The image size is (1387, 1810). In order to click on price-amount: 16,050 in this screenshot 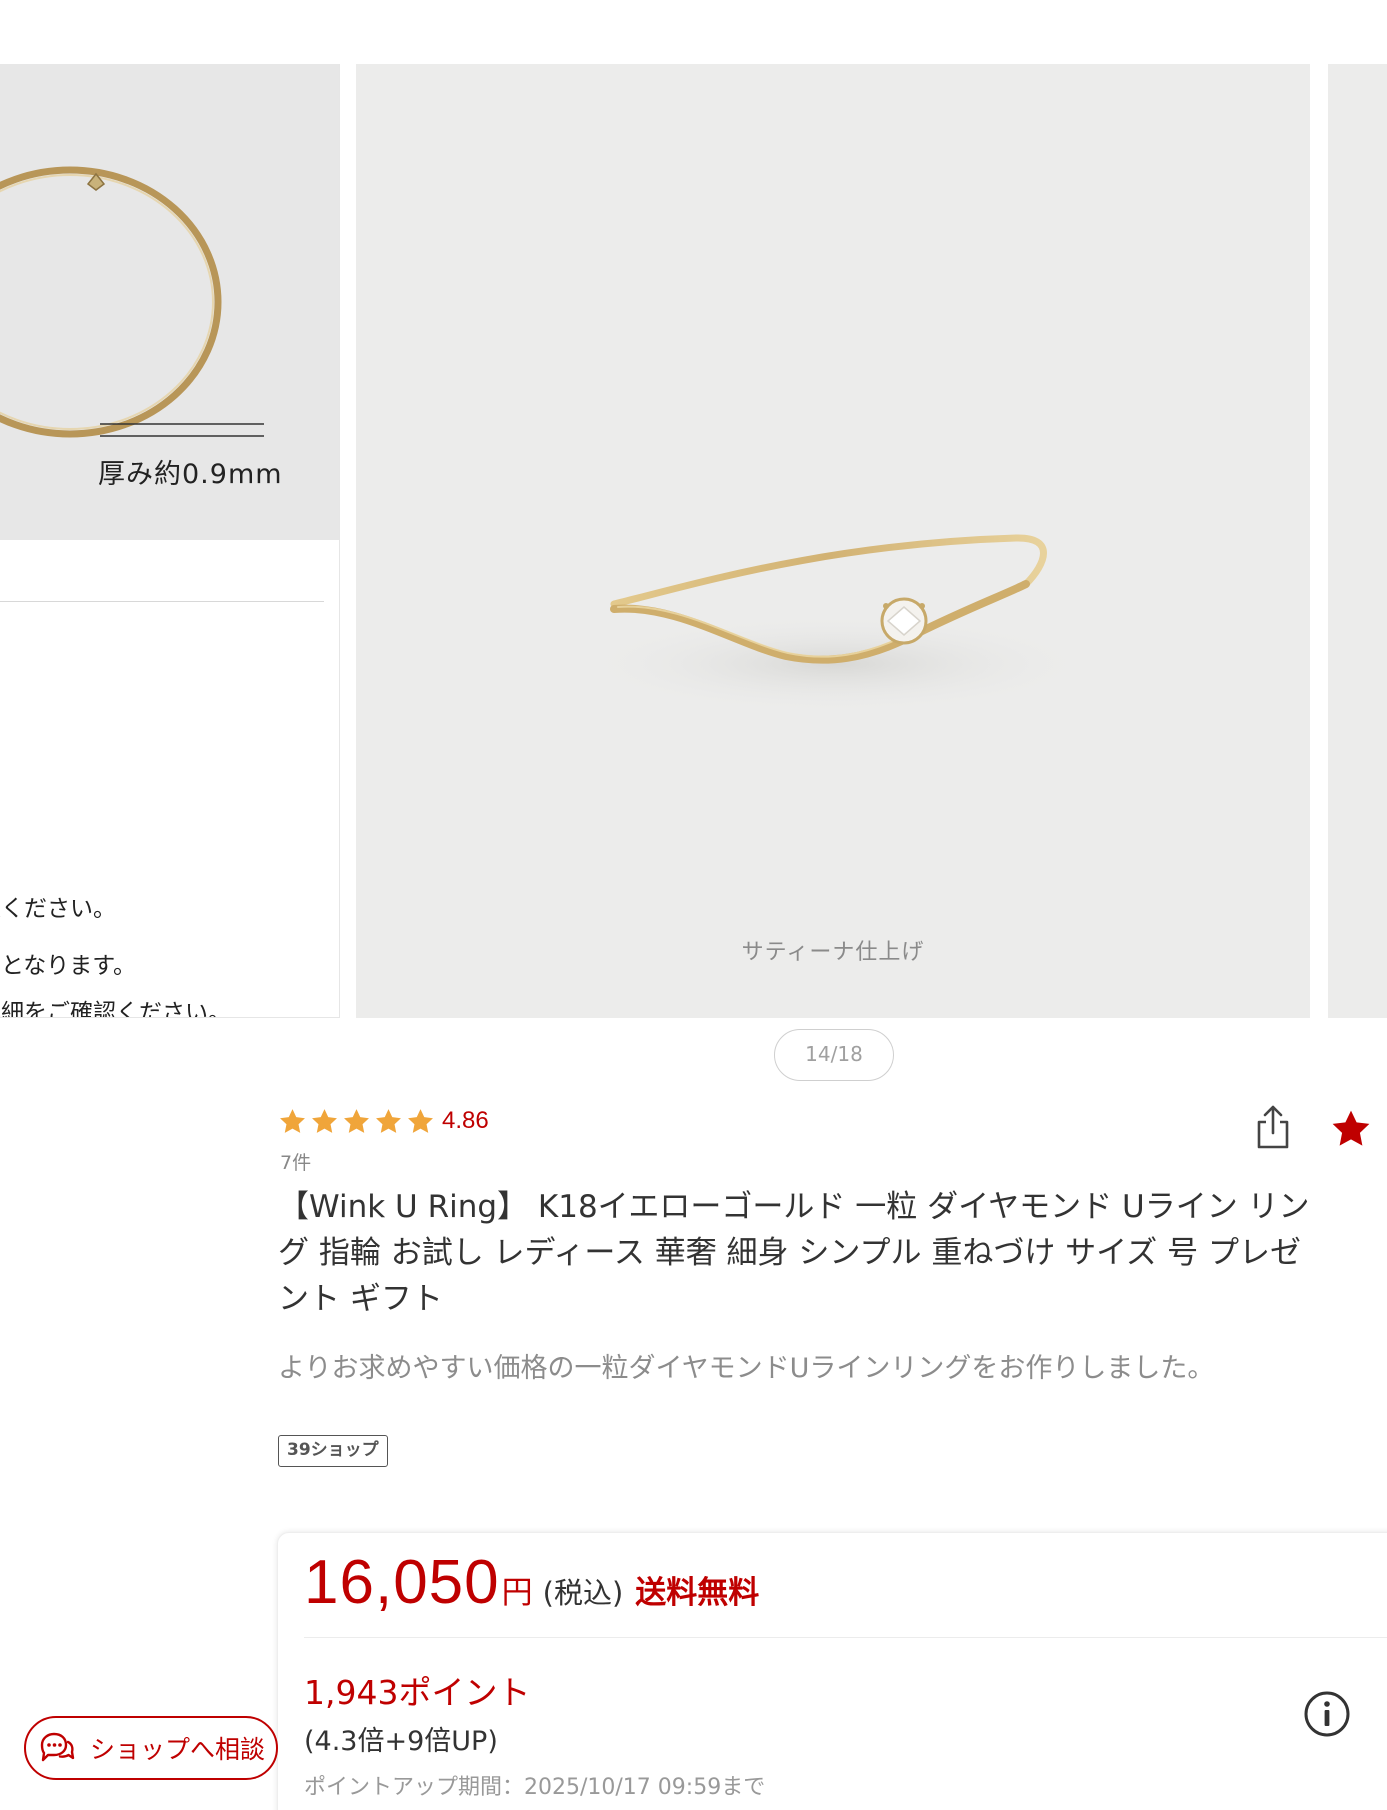, I will do `click(402, 1582)`.